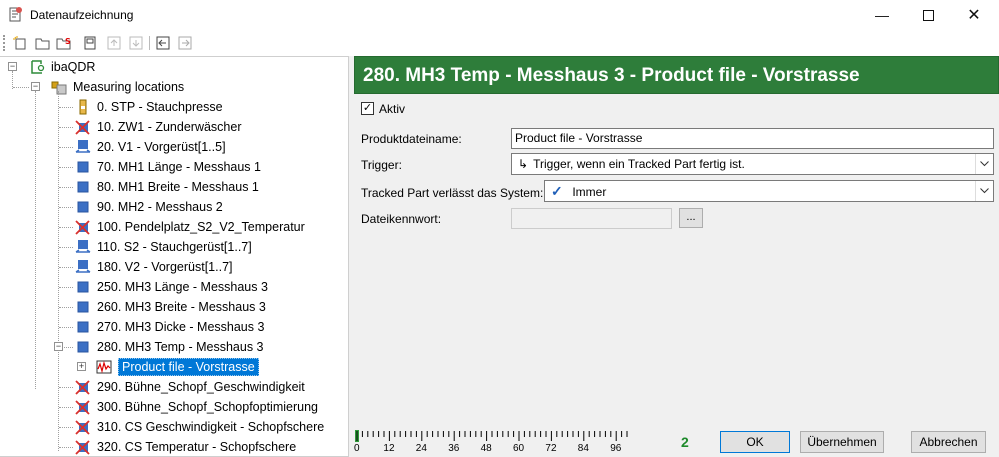 This screenshot has width=999, height=457. I want to click on password-input, so click(591, 218).